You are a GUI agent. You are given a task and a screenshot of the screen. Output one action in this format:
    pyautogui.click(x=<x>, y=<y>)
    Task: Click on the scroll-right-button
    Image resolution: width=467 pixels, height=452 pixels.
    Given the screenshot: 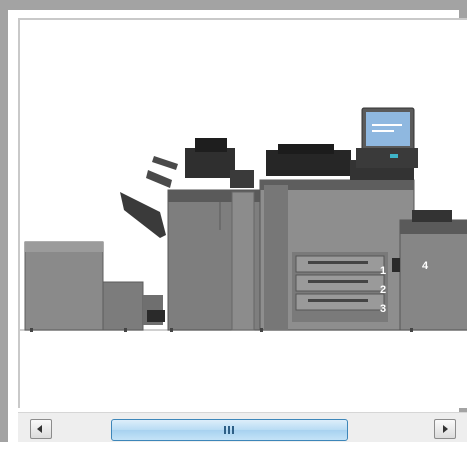 What is the action you would take?
    pyautogui.click(x=445, y=429)
    